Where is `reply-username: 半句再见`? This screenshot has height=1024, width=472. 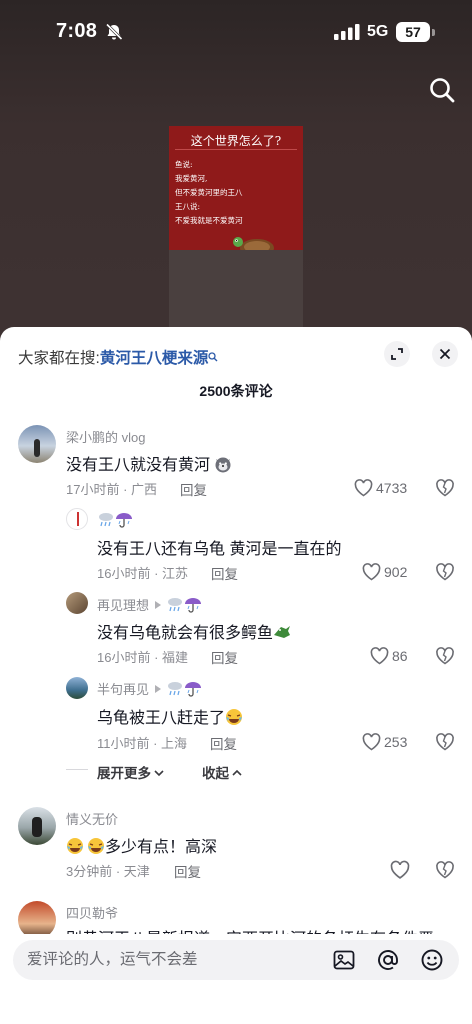
reply-username: 半句再见 is located at coordinates (149, 688).